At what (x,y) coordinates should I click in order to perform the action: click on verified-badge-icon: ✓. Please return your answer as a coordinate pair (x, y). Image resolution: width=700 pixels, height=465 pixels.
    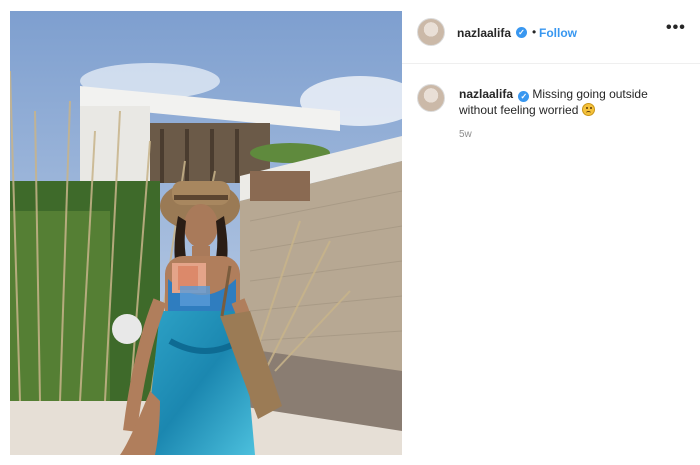
    Looking at the image, I should click on (521, 32).